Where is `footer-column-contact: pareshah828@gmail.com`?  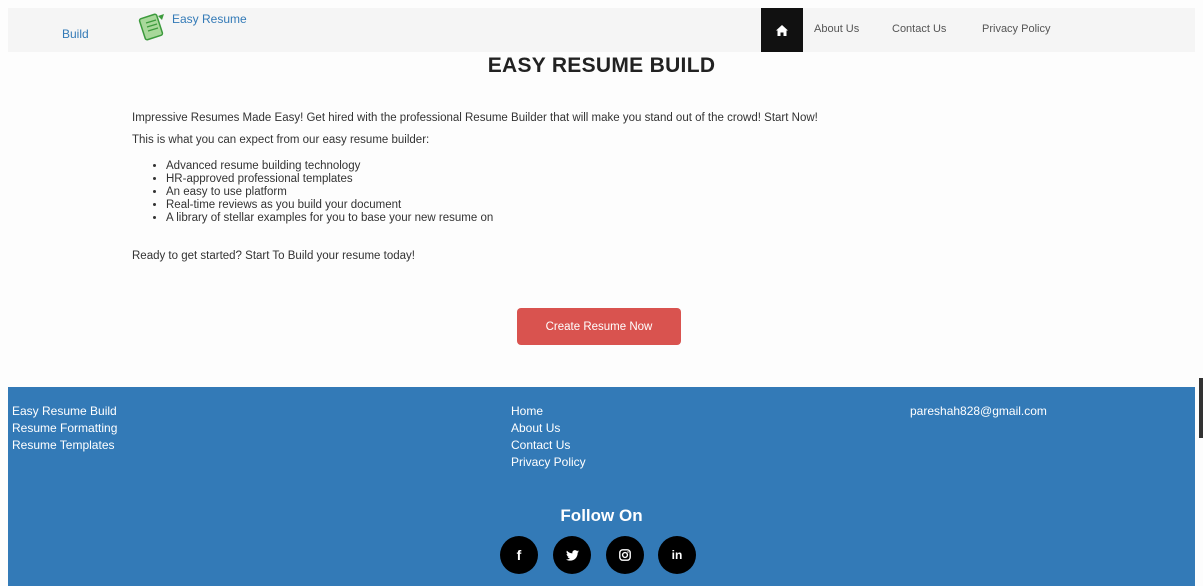 footer-column-contact: pareshah828@gmail.com is located at coordinates (978, 411).